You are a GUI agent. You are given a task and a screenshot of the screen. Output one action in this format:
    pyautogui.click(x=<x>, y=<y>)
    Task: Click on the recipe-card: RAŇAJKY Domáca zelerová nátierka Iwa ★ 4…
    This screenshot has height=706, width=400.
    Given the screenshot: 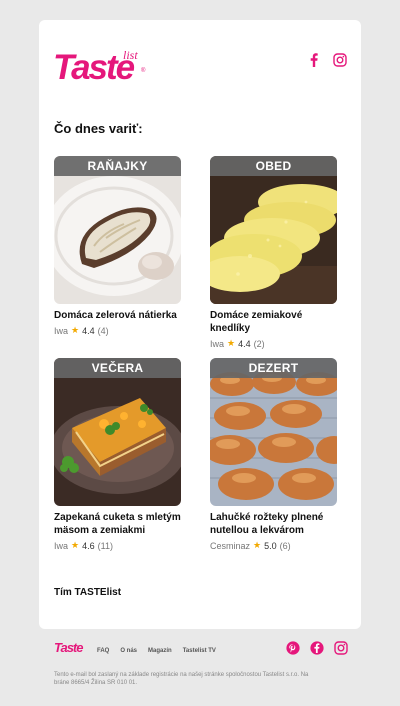 What is the action you would take?
    pyautogui.click(x=117, y=246)
    